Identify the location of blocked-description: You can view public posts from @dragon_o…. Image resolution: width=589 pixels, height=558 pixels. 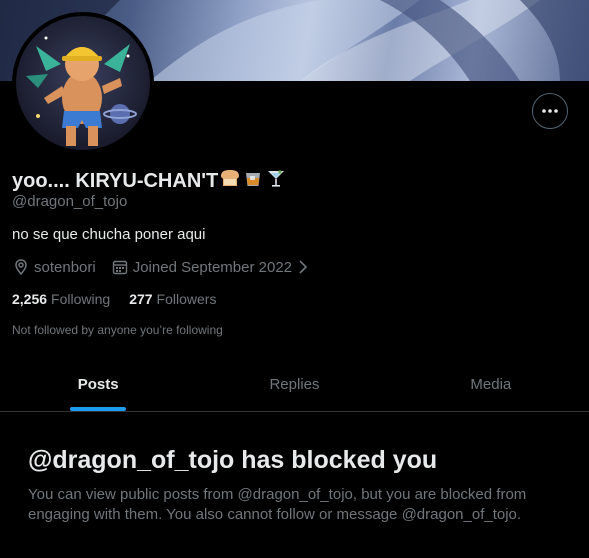
(277, 504).